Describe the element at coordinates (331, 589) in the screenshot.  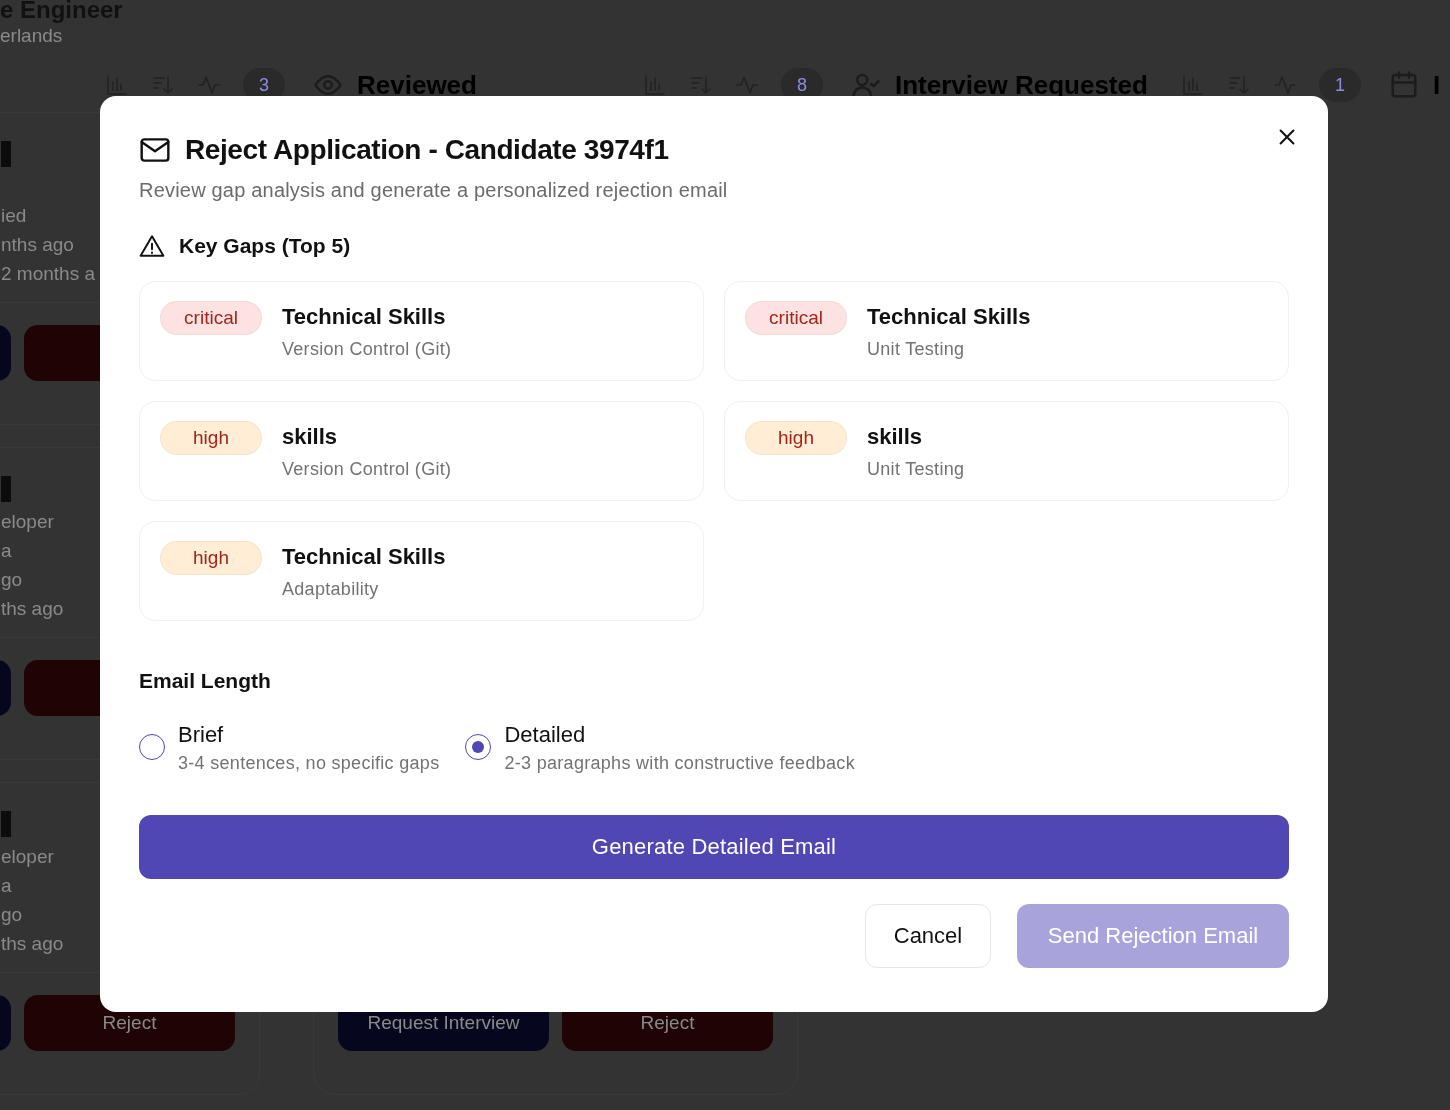
I see `gap-skill: Adaptability` at that location.